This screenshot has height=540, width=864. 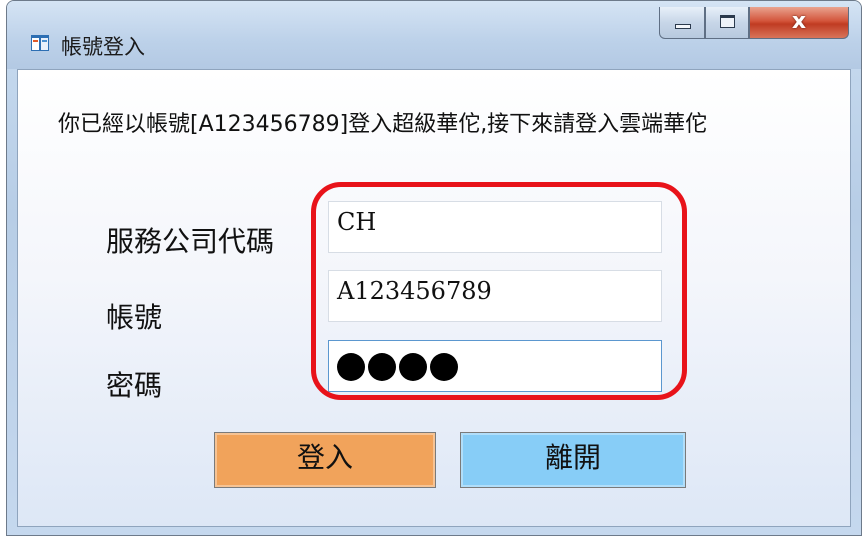 What do you see at coordinates (190, 241) in the screenshot?
I see `company-code-label: 服務公司代碼` at bounding box center [190, 241].